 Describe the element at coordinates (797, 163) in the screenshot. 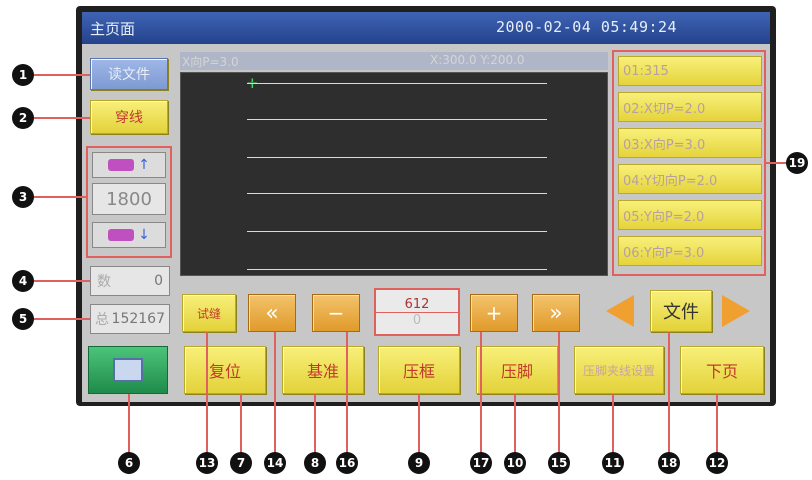

I see `callout-marker: 19` at that location.